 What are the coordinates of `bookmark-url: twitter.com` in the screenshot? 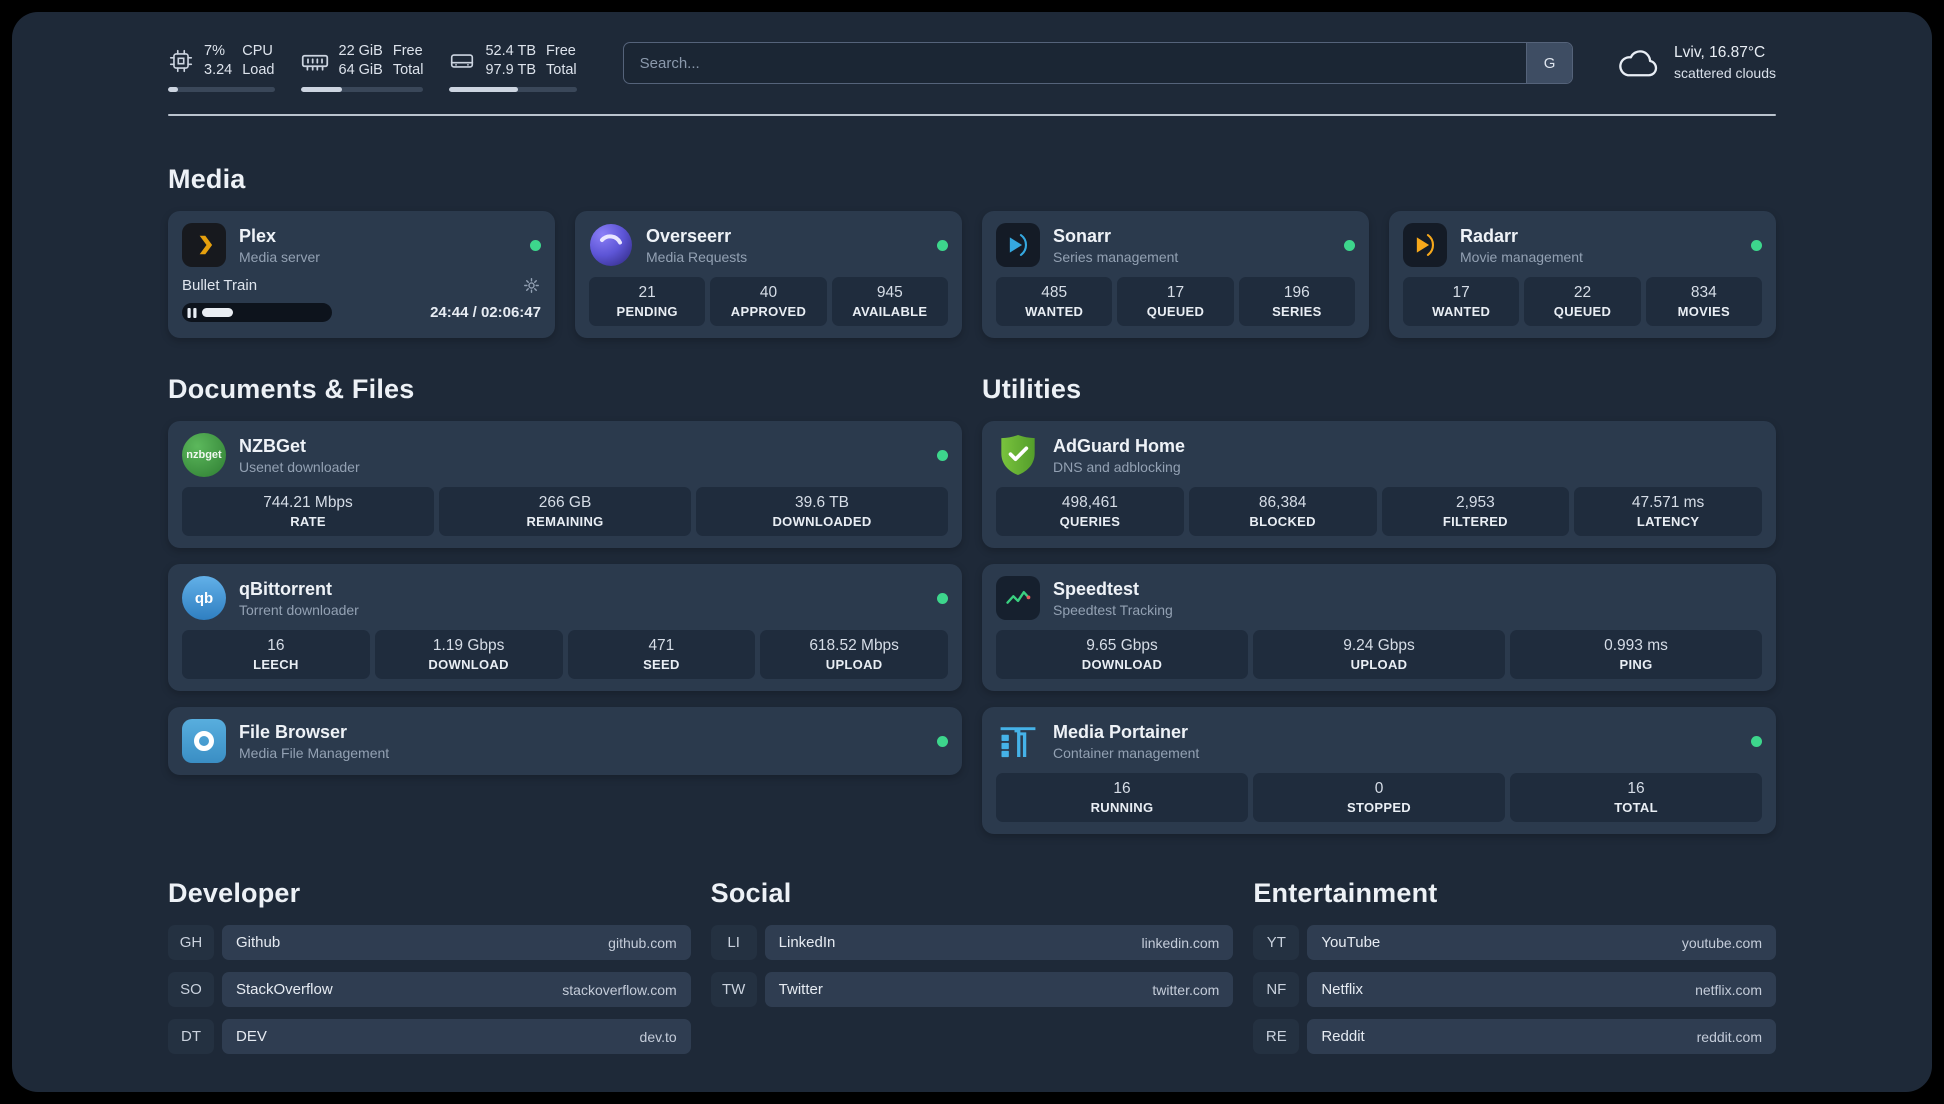 It's located at (1186, 989).